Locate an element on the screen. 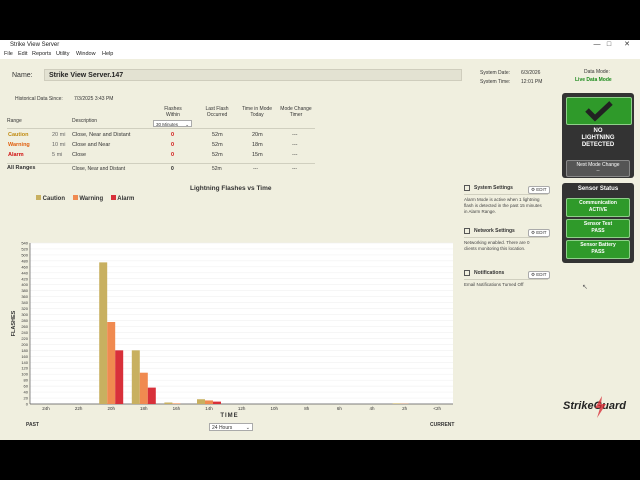 Image resolution: width=640 pixels, height=480 pixels. server-name-field: Strike View Server.147 is located at coordinates (253, 75).